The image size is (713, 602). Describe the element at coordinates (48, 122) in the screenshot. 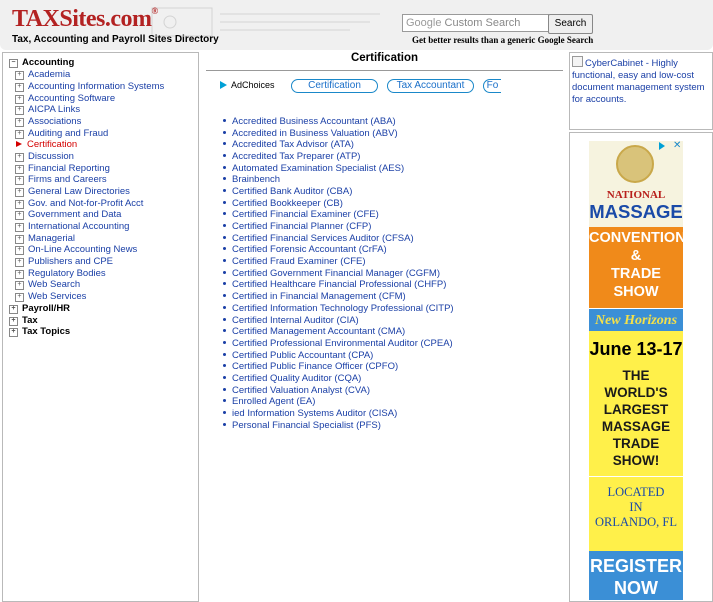

I see `nav-subitem: + Associations` at that location.